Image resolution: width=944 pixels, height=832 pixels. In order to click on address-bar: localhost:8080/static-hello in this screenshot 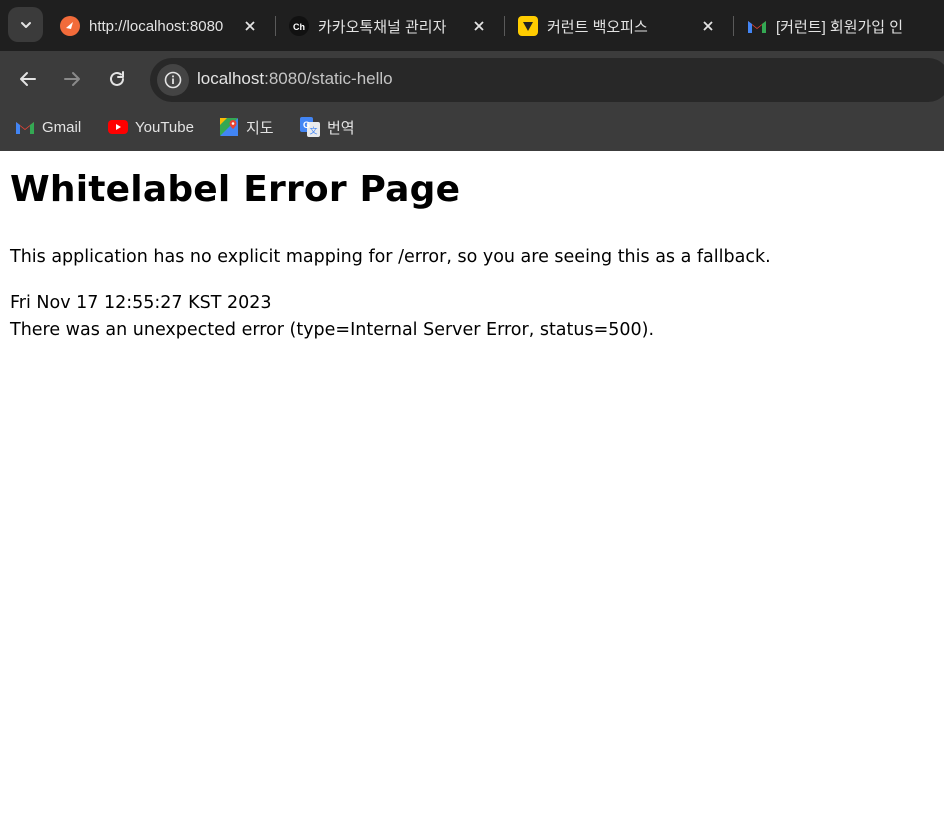, I will do `click(547, 80)`.